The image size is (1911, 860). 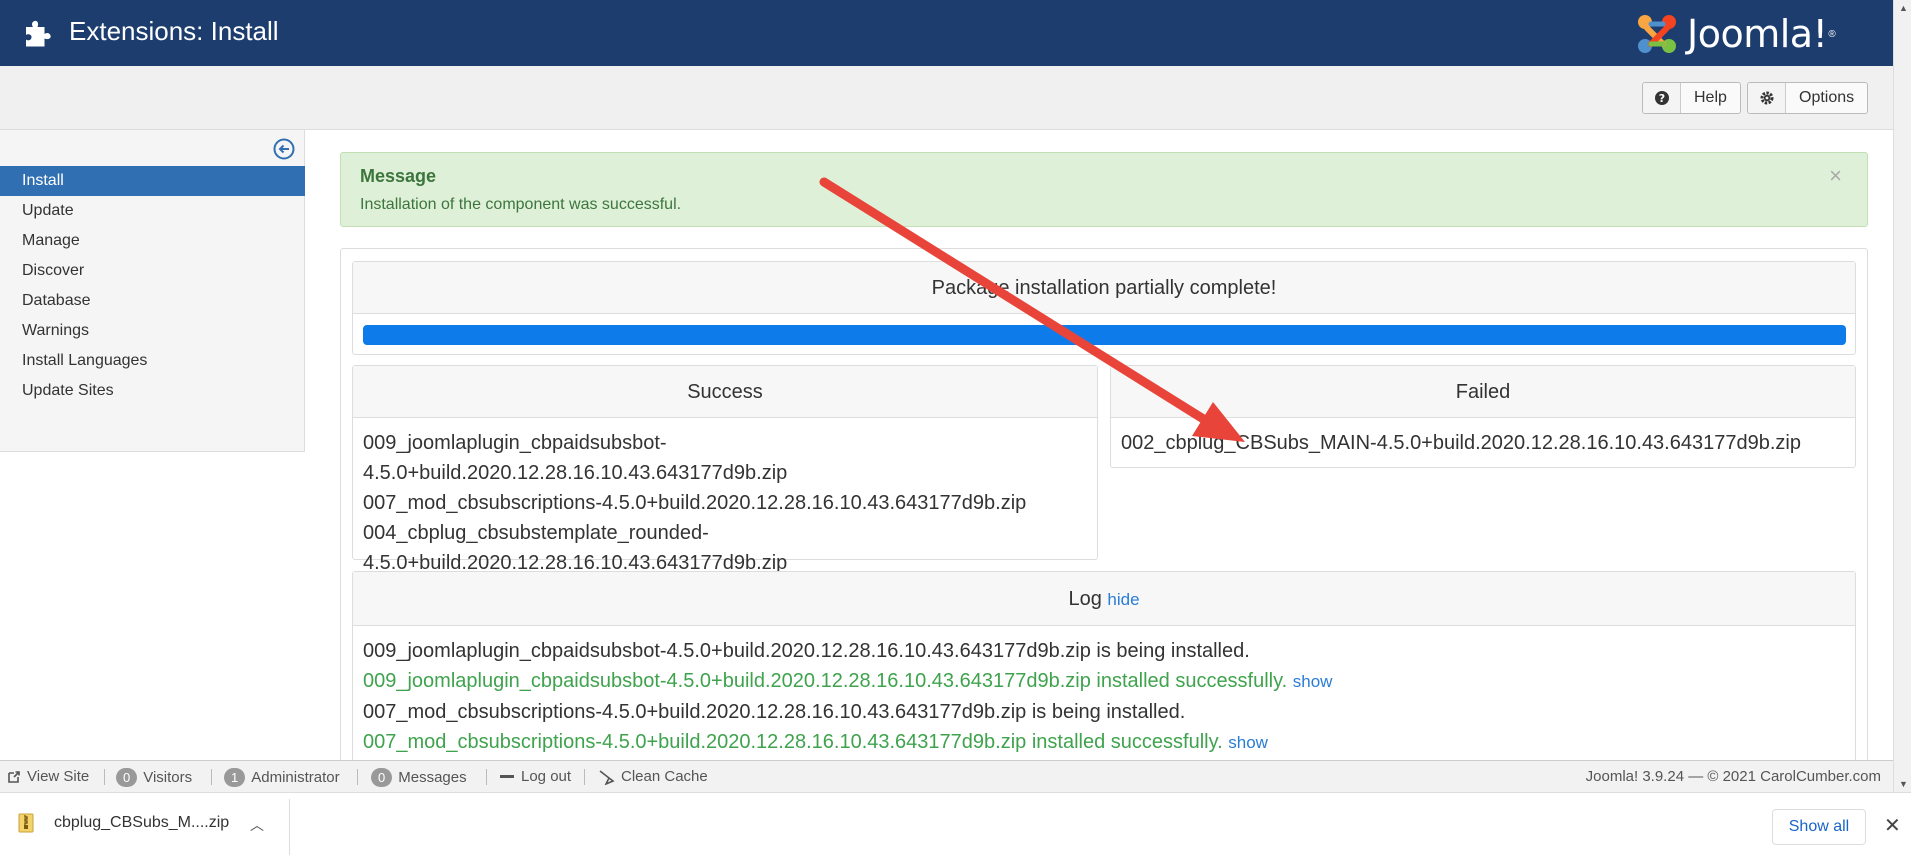 What do you see at coordinates (546, 776) in the screenshot?
I see `logout-label: Log out` at bounding box center [546, 776].